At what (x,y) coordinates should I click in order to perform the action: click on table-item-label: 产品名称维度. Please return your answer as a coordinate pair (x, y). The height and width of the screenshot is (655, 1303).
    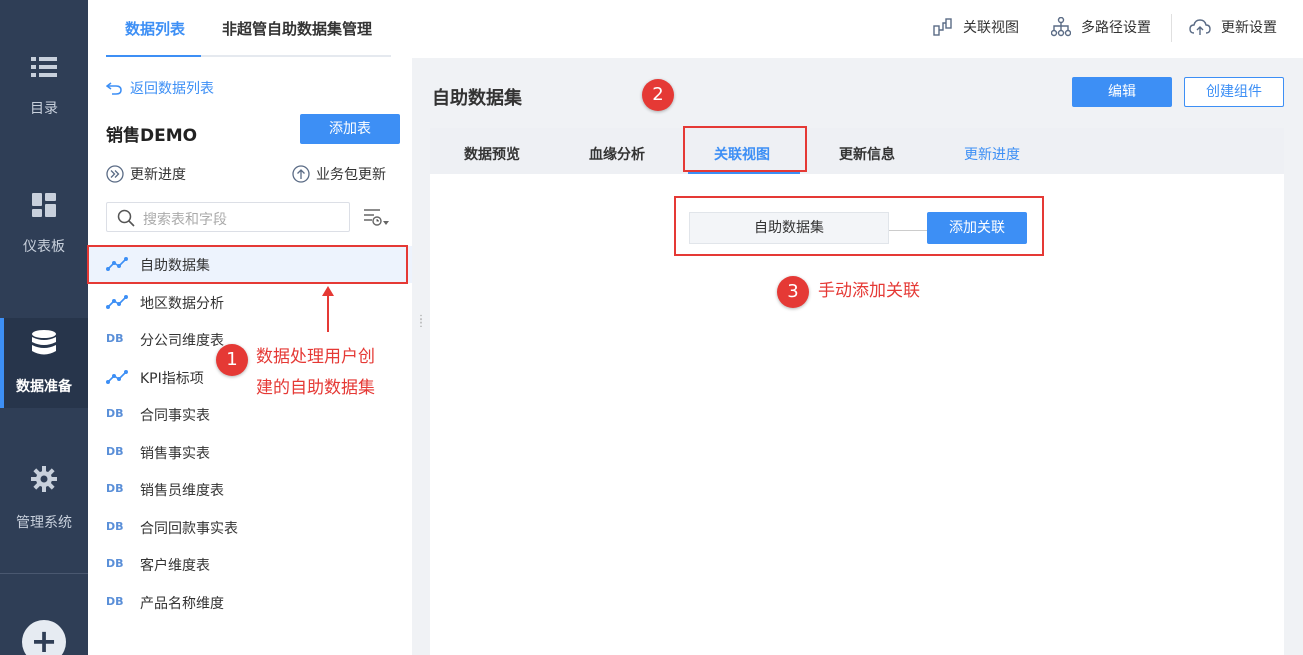
    Looking at the image, I should click on (182, 603).